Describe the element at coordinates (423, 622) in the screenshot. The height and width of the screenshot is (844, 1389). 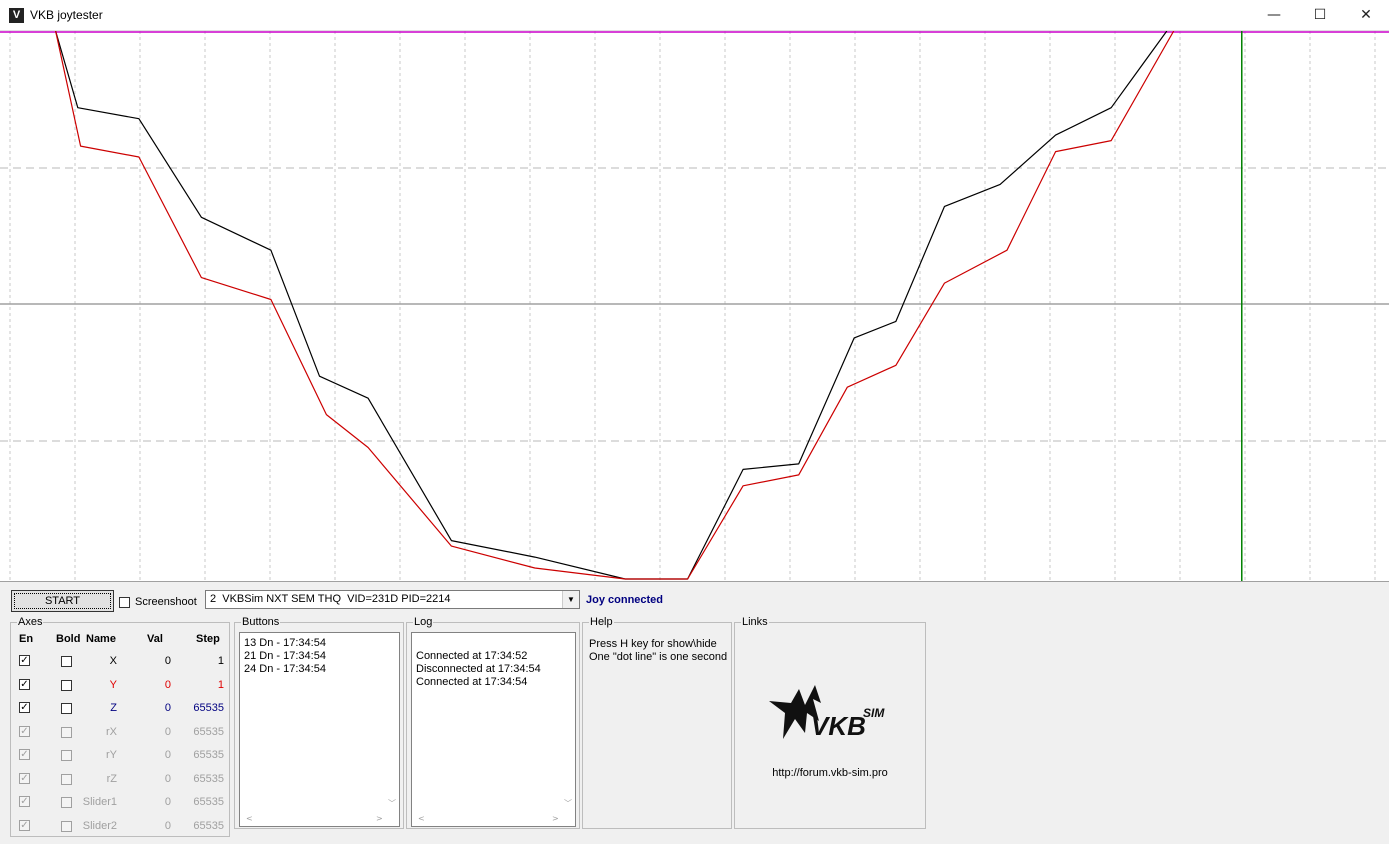
I see `log-group-title: Log` at that location.